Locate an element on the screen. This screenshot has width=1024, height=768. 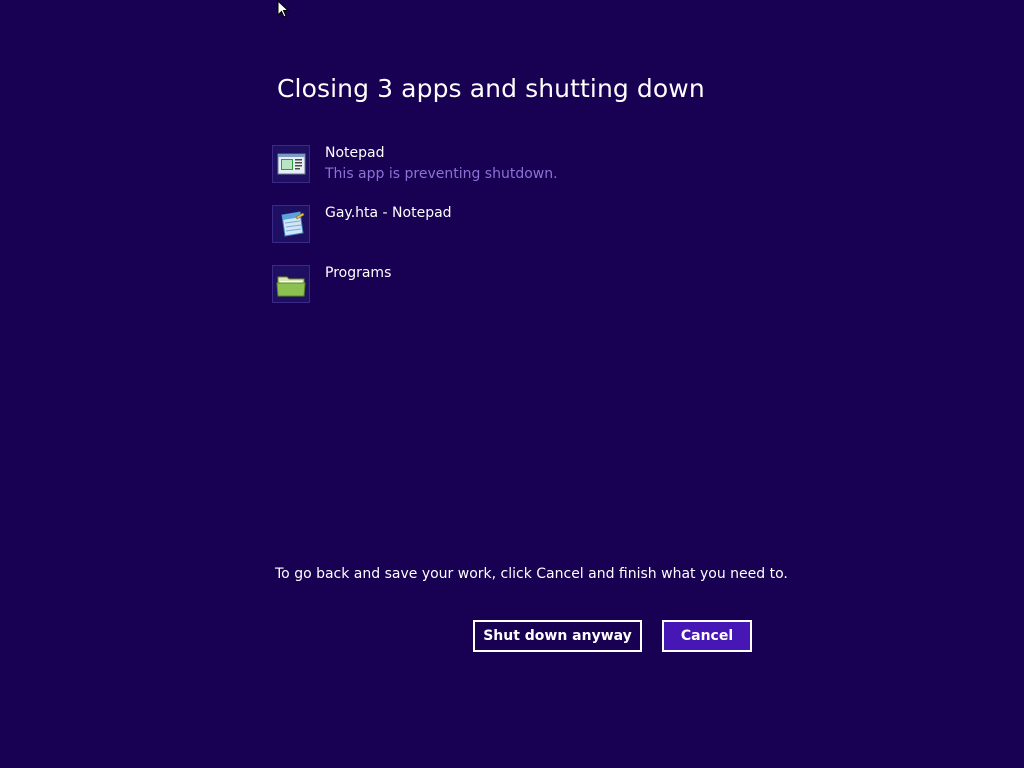
app-name: Gay.hta - Notepad is located at coordinates (388, 213).